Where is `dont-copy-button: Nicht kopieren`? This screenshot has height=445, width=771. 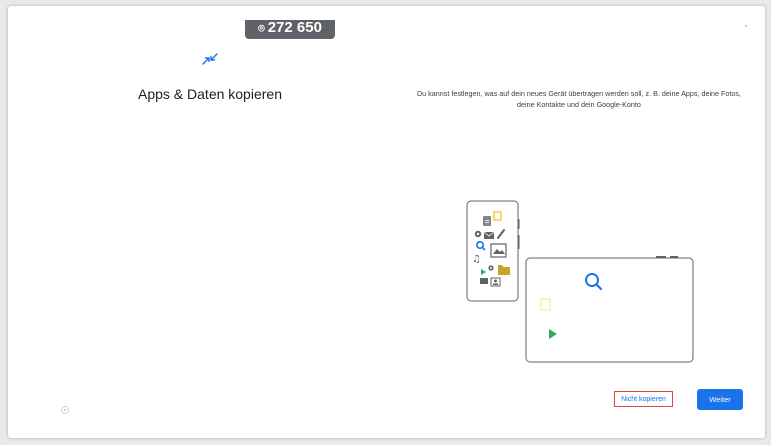
dont-copy-button: Nicht kopieren is located at coordinates (643, 399).